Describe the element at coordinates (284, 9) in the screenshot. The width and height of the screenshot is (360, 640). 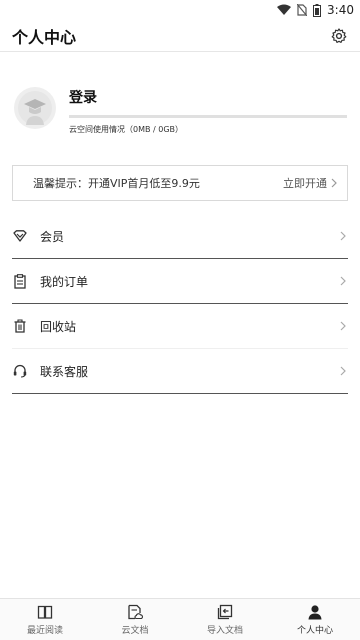
I see `wifi-icon` at that location.